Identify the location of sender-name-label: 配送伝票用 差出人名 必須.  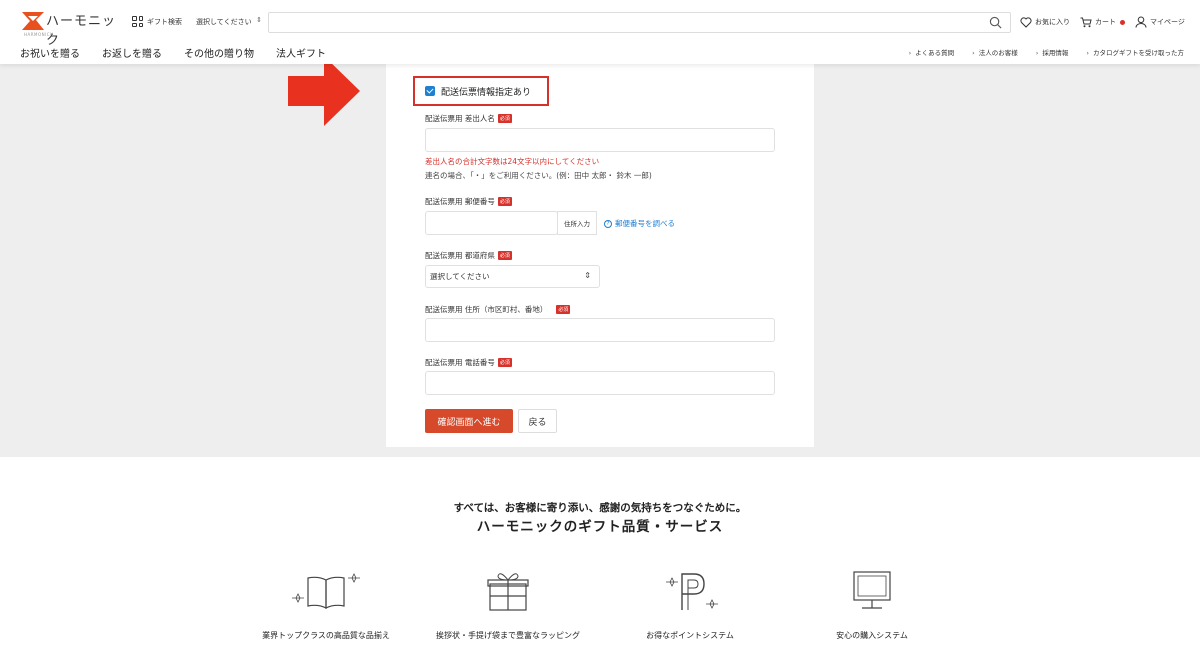
(468, 118).